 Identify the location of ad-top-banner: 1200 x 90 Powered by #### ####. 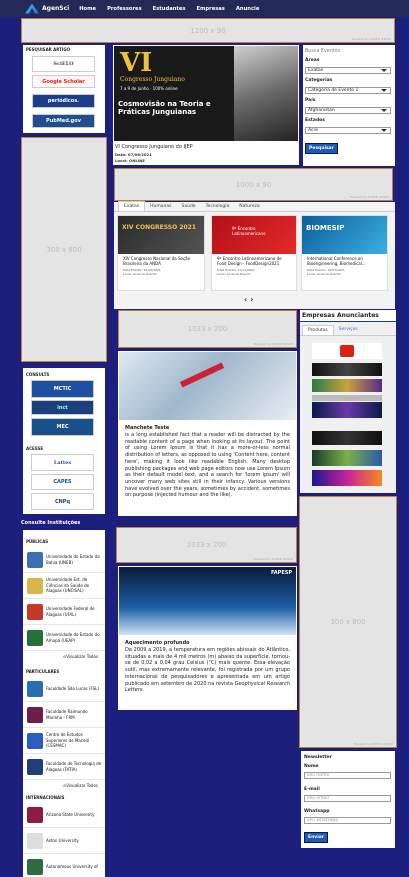
(208, 30).